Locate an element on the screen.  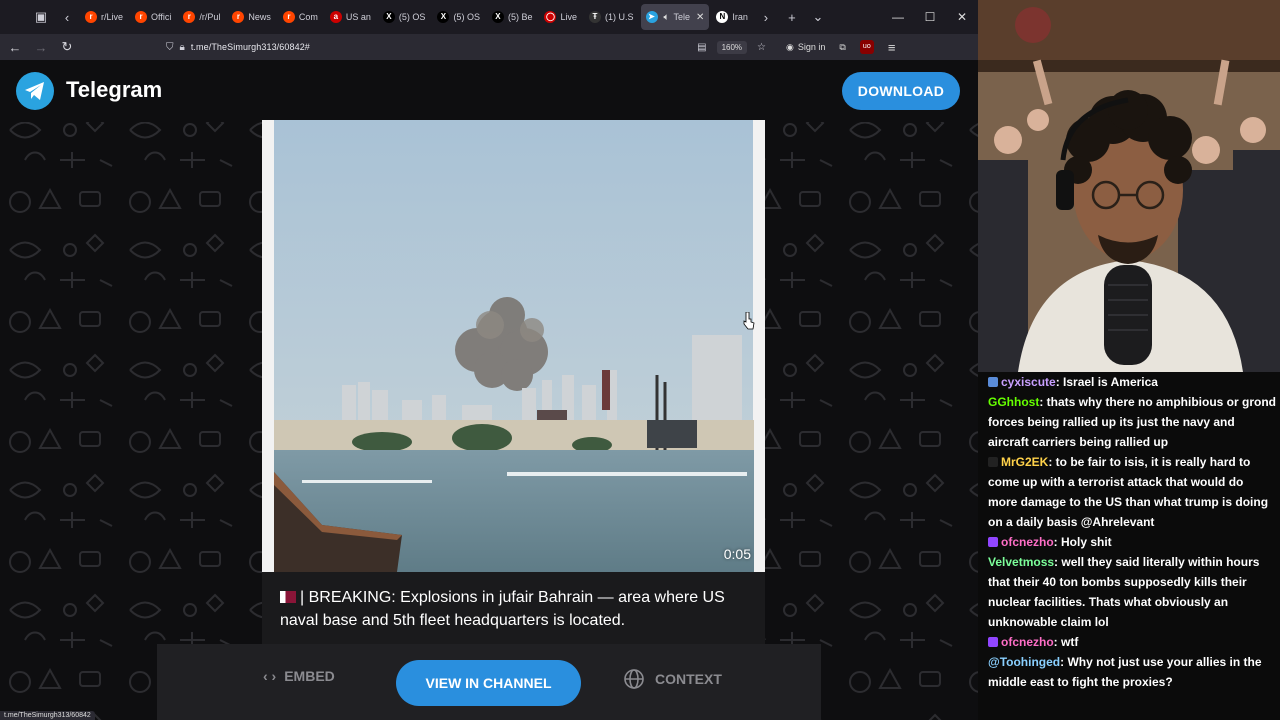
embed-button: ‹ › EMBED is located at coordinates (299, 676).